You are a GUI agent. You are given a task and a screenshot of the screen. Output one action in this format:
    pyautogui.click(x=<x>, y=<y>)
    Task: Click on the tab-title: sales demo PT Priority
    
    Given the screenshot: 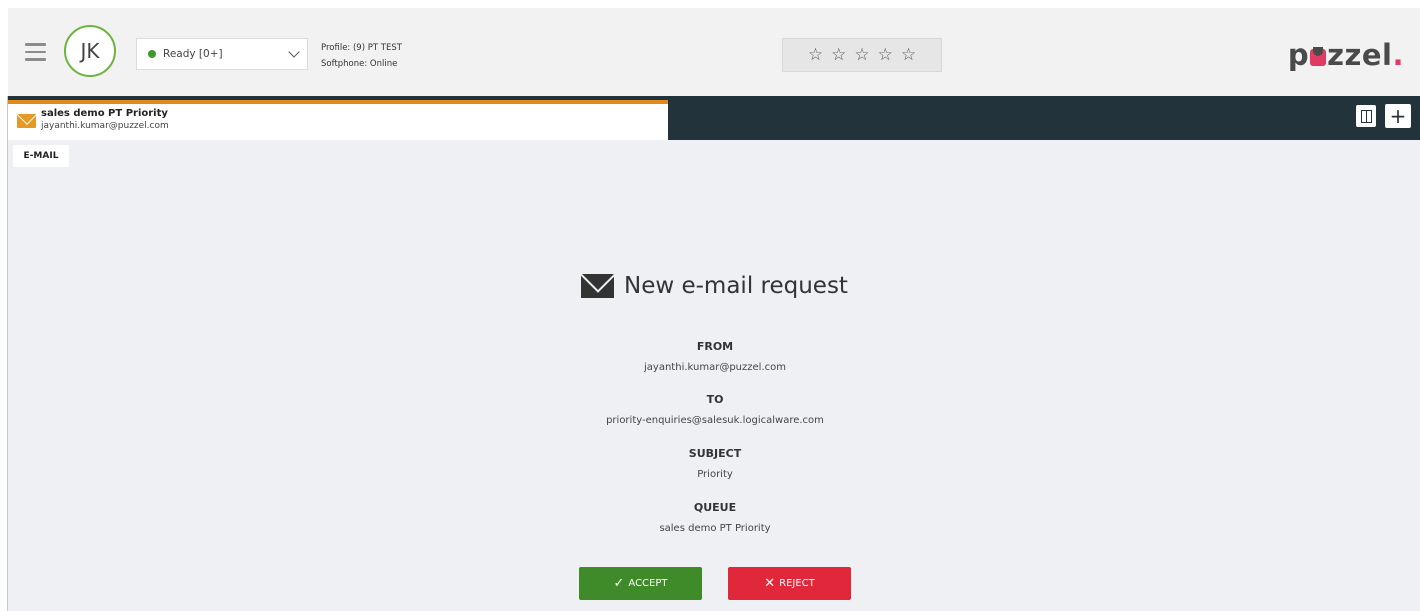 What is the action you would take?
    pyautogui.click(x=104, y=113)
    